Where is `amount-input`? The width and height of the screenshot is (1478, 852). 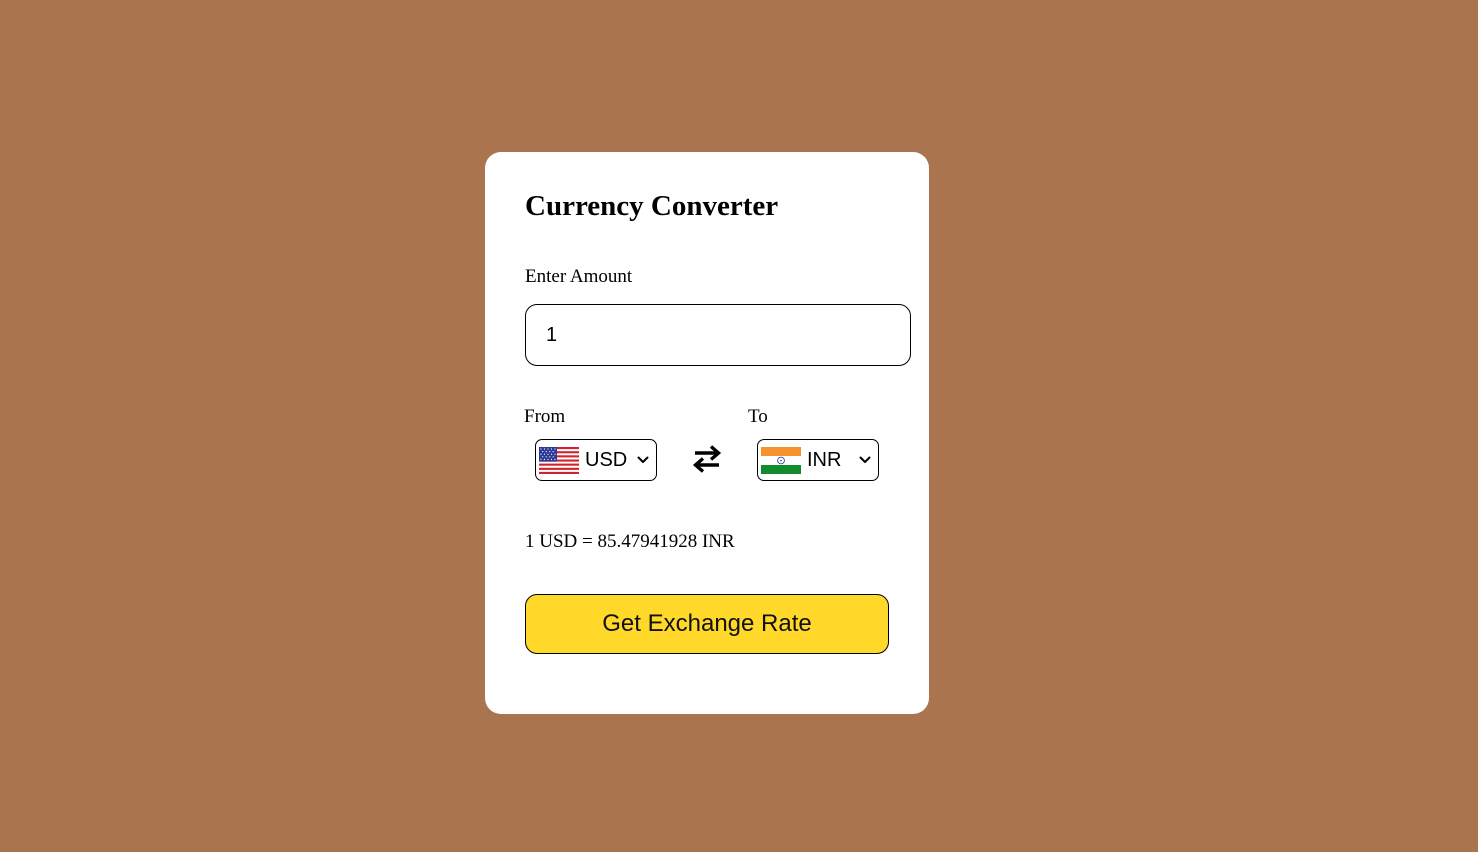 amount-input is located at coordinates (718, 335).